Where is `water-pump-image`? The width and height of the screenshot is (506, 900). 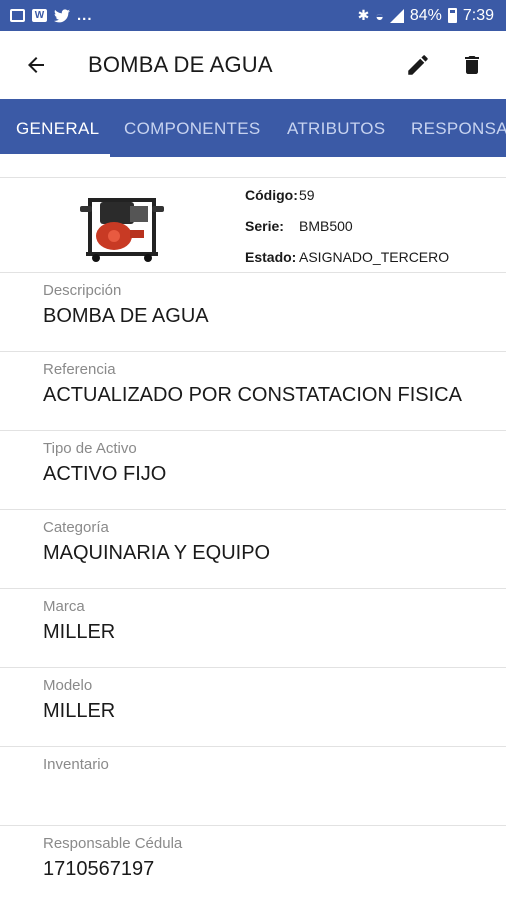 water-pump-image is located at coordinates (122, 230).